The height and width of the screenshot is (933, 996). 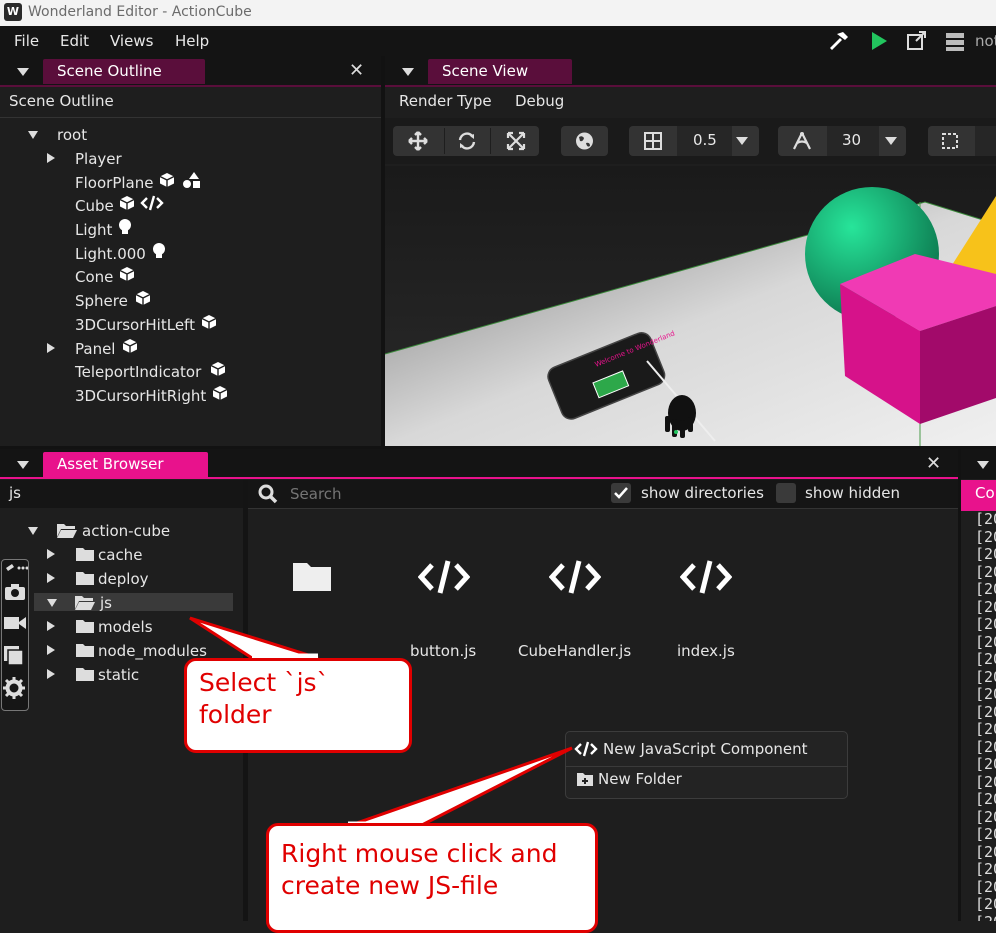 What do you see at coordinates (879, 41) in the screenshot?
I see `play-icon` at bounding box center [879, 41].